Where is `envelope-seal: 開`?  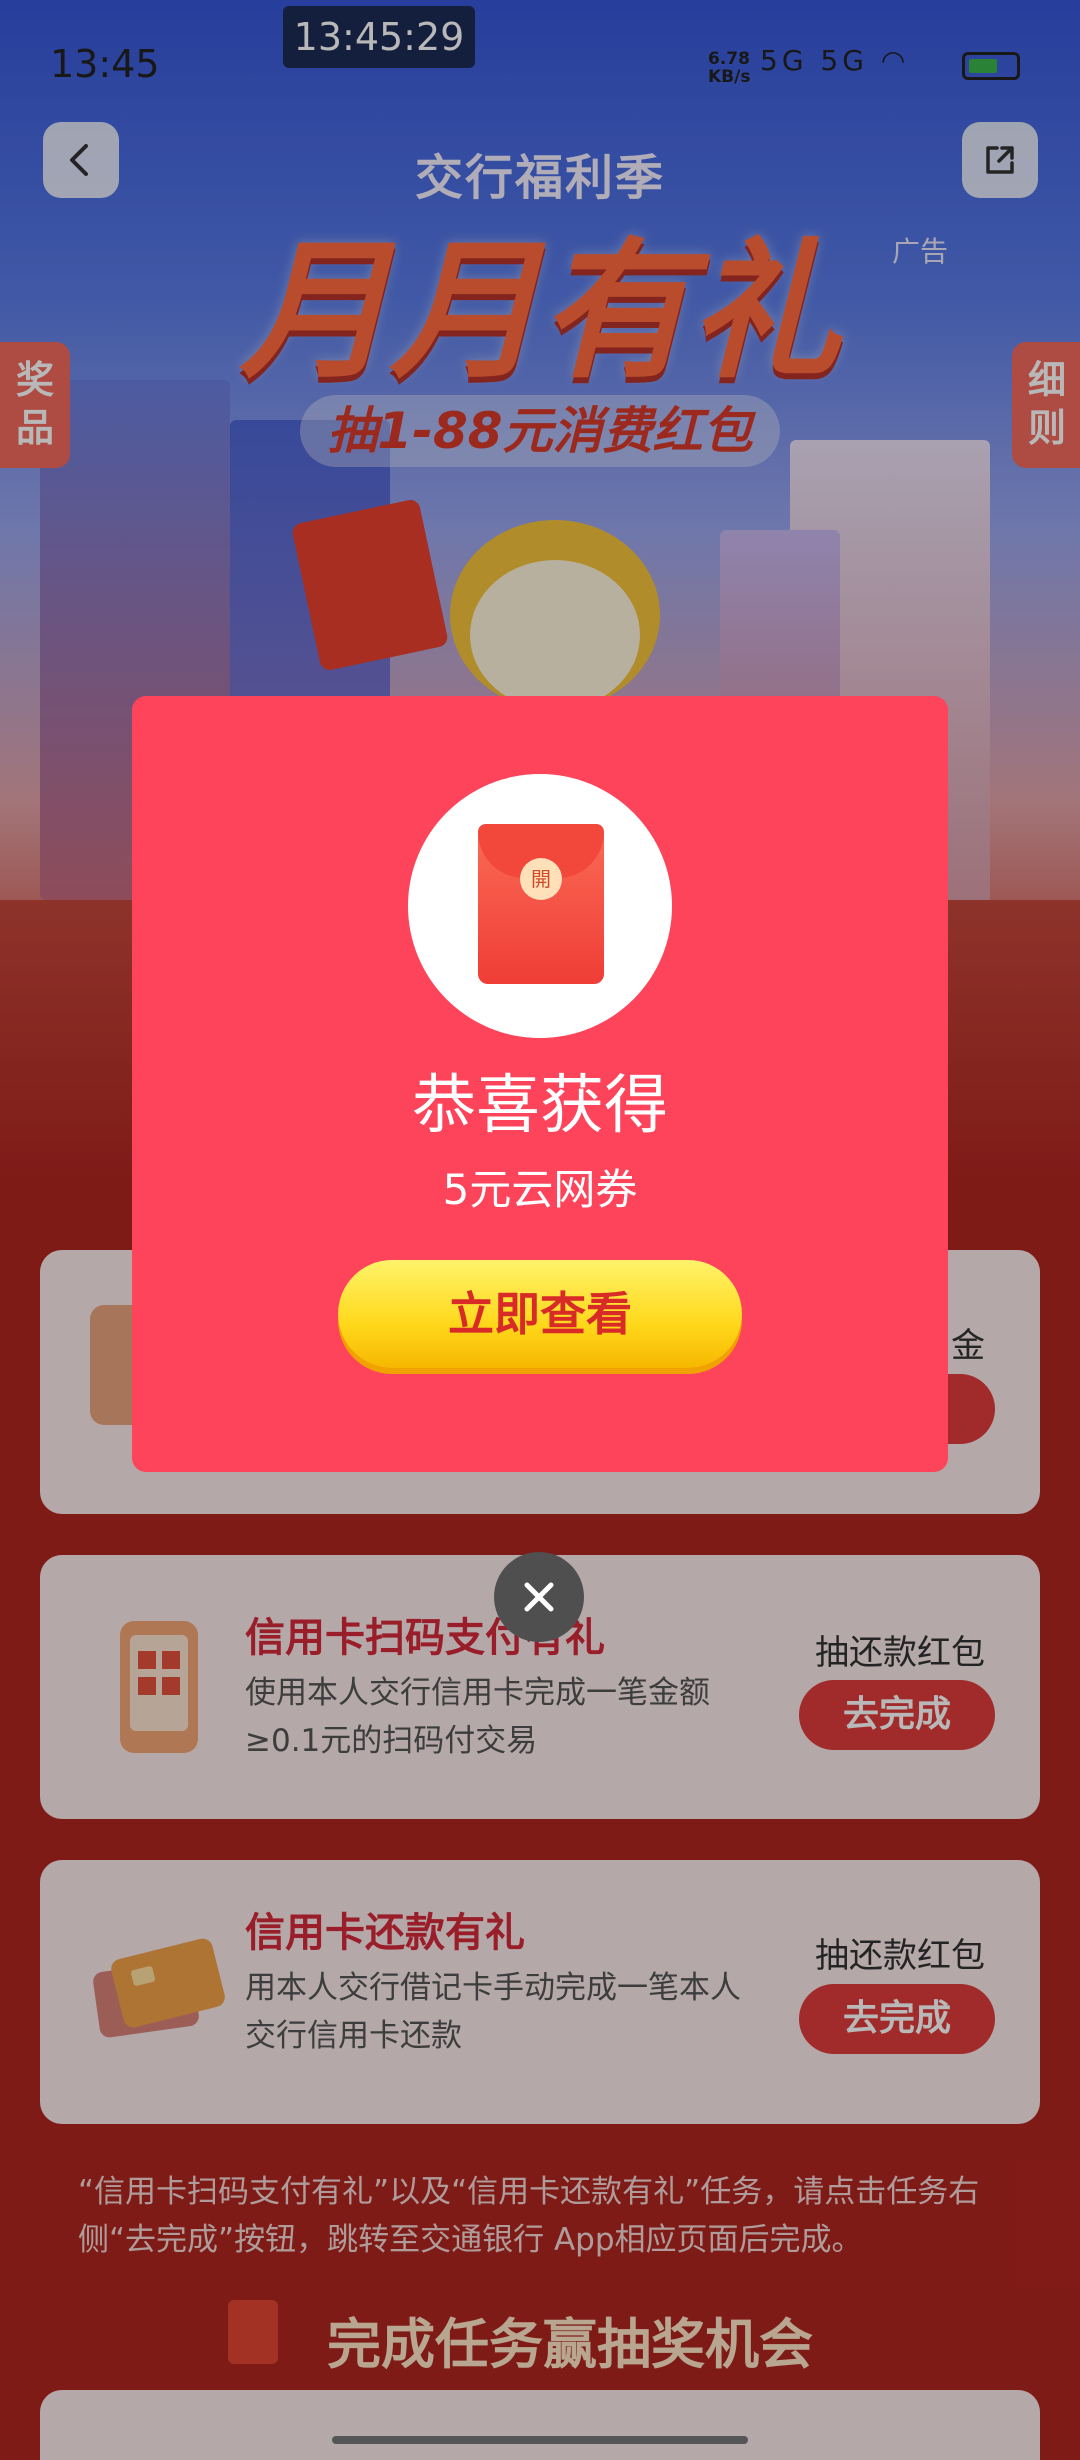
envelope-seal: 開 is located at coordinates (541, 879).